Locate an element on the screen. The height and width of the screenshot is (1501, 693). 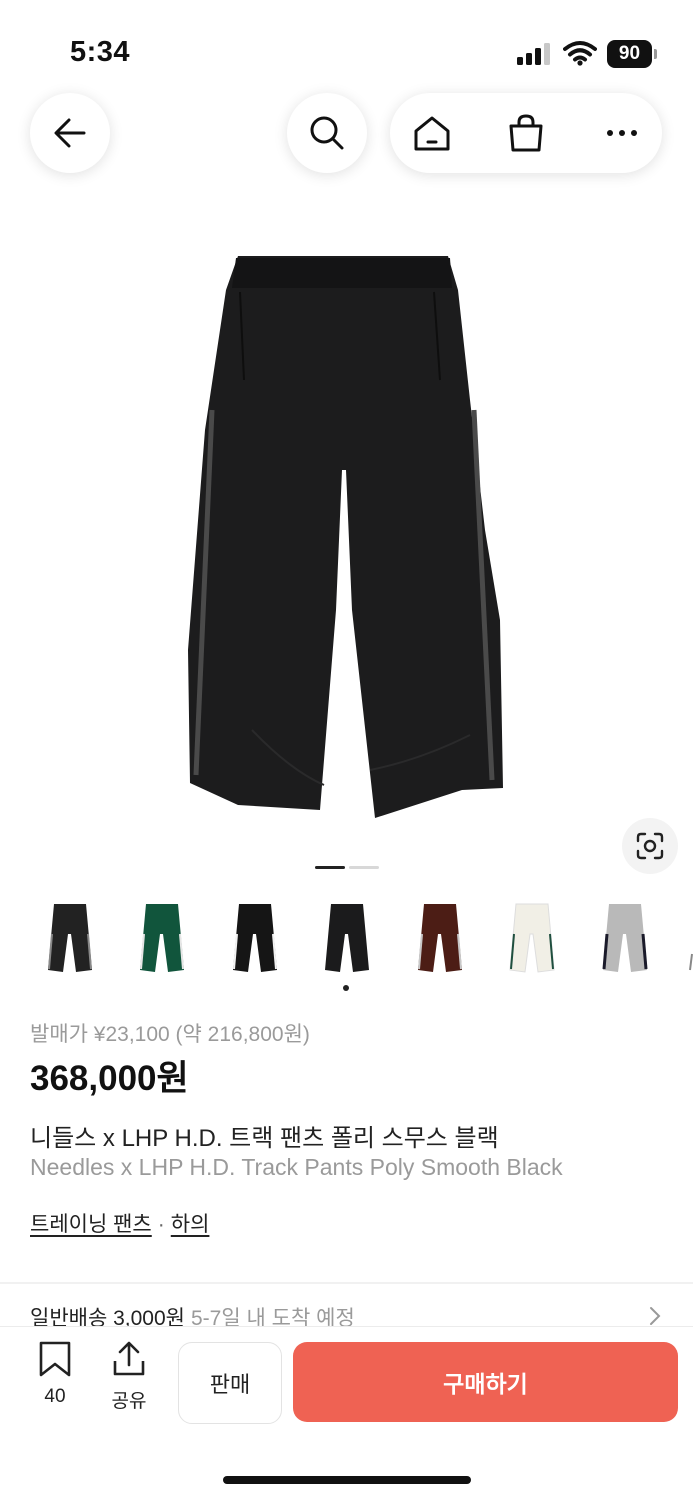
product-name-korean: 니들스 x LHP H.D. 트랙 팬츠 폴리 스무스 블랙 is located at coordinates (264, 1138).